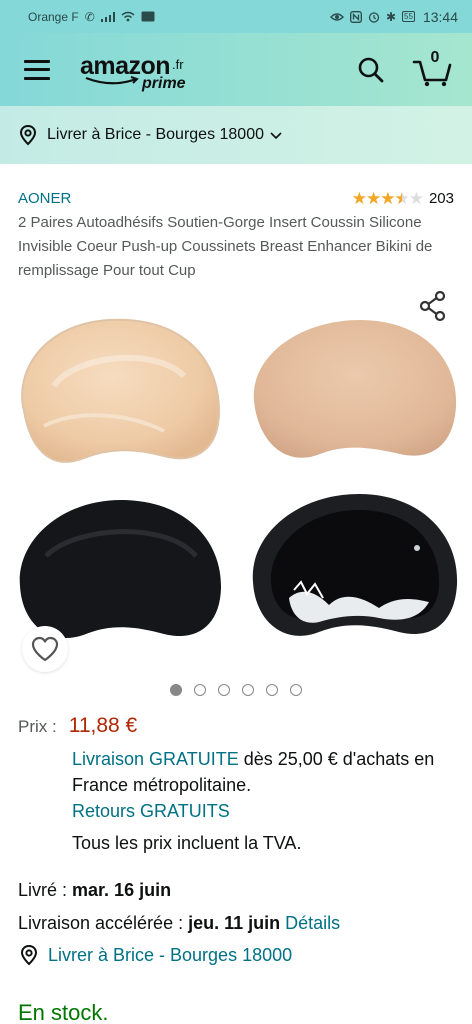  I want to click on carrier-label: Orange F, so click(53, 16).